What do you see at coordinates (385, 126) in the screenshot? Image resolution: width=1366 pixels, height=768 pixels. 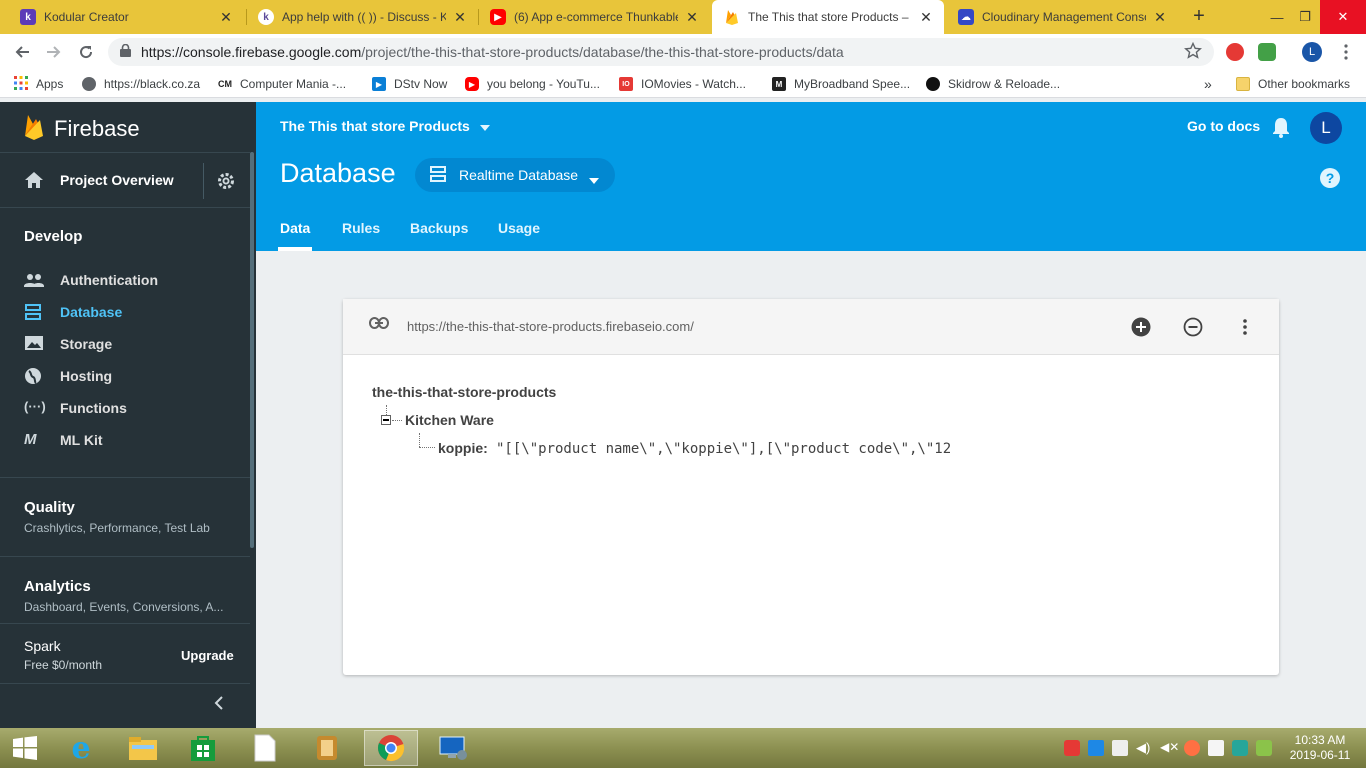 I see `project-selector: The This that store Products` at bounding box center [385, 126].